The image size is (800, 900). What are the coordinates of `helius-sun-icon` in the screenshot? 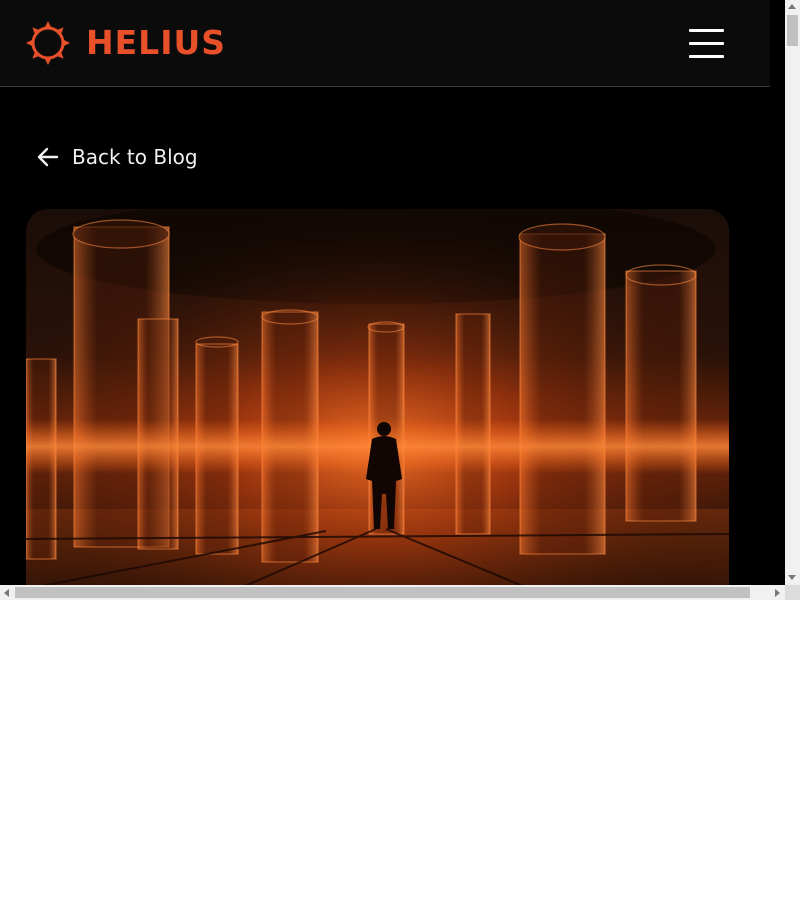 It's located at (48, 43).